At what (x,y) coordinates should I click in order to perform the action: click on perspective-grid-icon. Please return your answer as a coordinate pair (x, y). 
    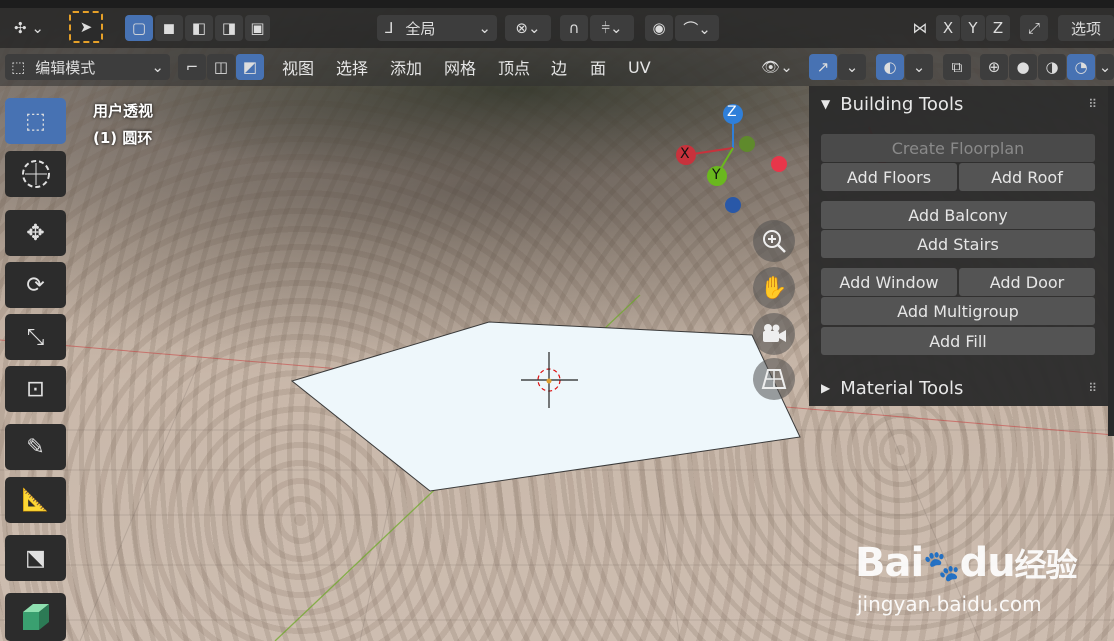
    Looking at the image, I should click on (774, 379).